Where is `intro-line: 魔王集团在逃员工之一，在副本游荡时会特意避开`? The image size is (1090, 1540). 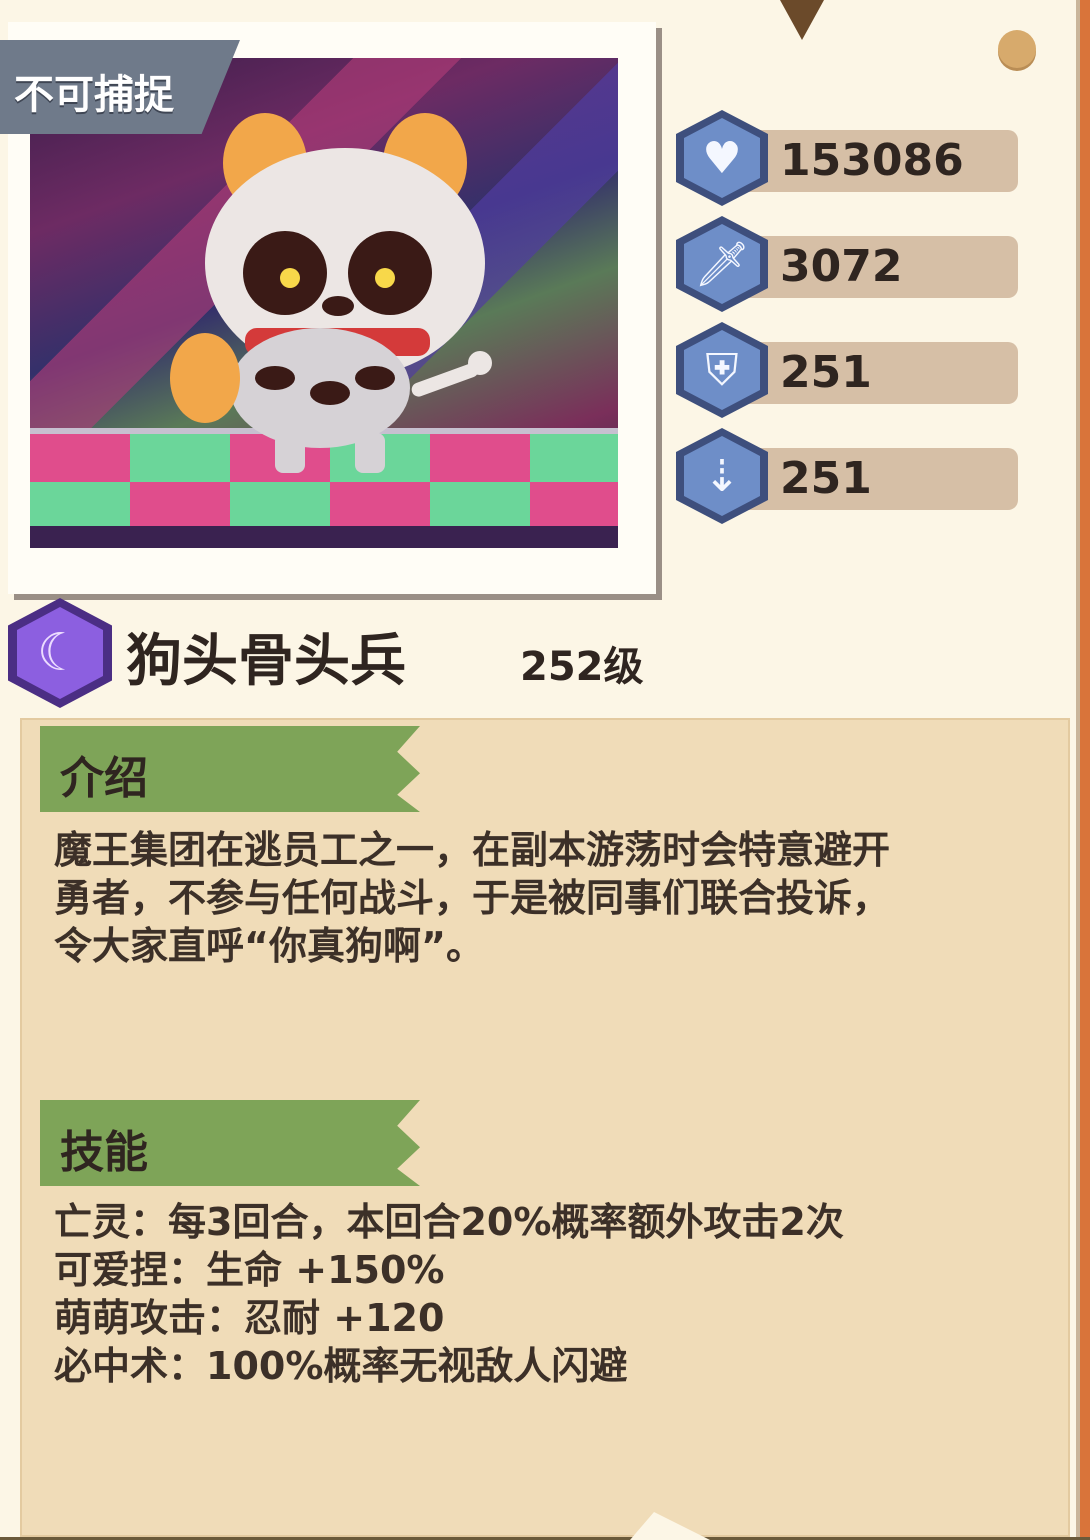
intro-line: 魔王集团在逃员工之一，在副本游荡时会特意避开 is located at coordinates (472, 850).